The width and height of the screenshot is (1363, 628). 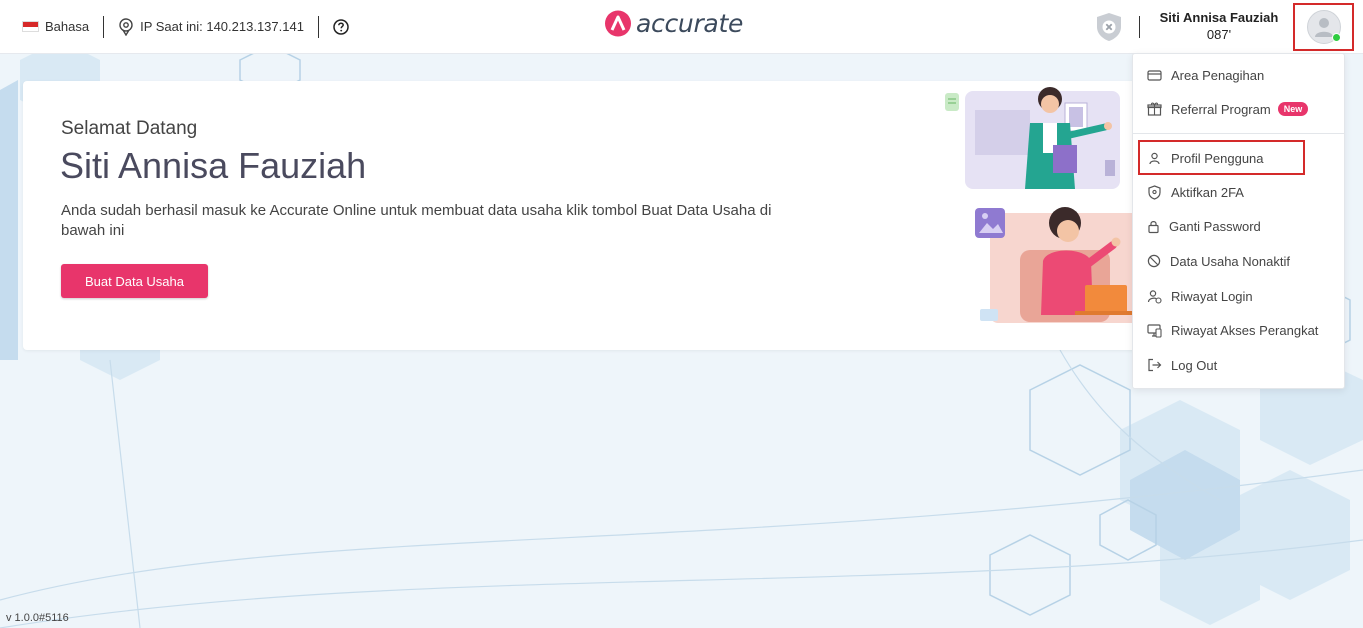 What do you see at coordinates (1219, 17) in the screenshot?
I see `user-name: Siti Annisa Fauziah` at bounding box center [1219, 17].